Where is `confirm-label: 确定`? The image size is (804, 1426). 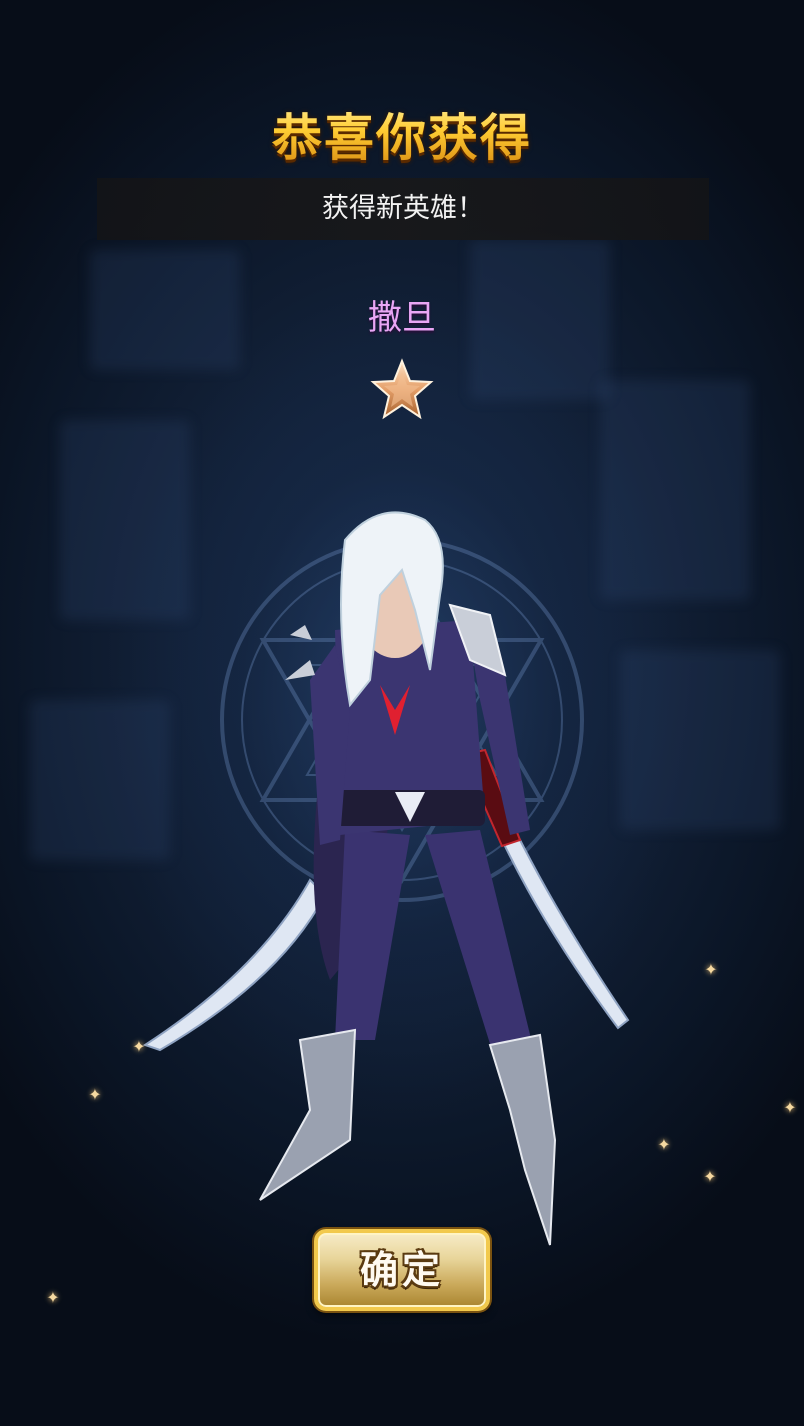
confirm-label: 确定 is located at coordinates (401, 1270).